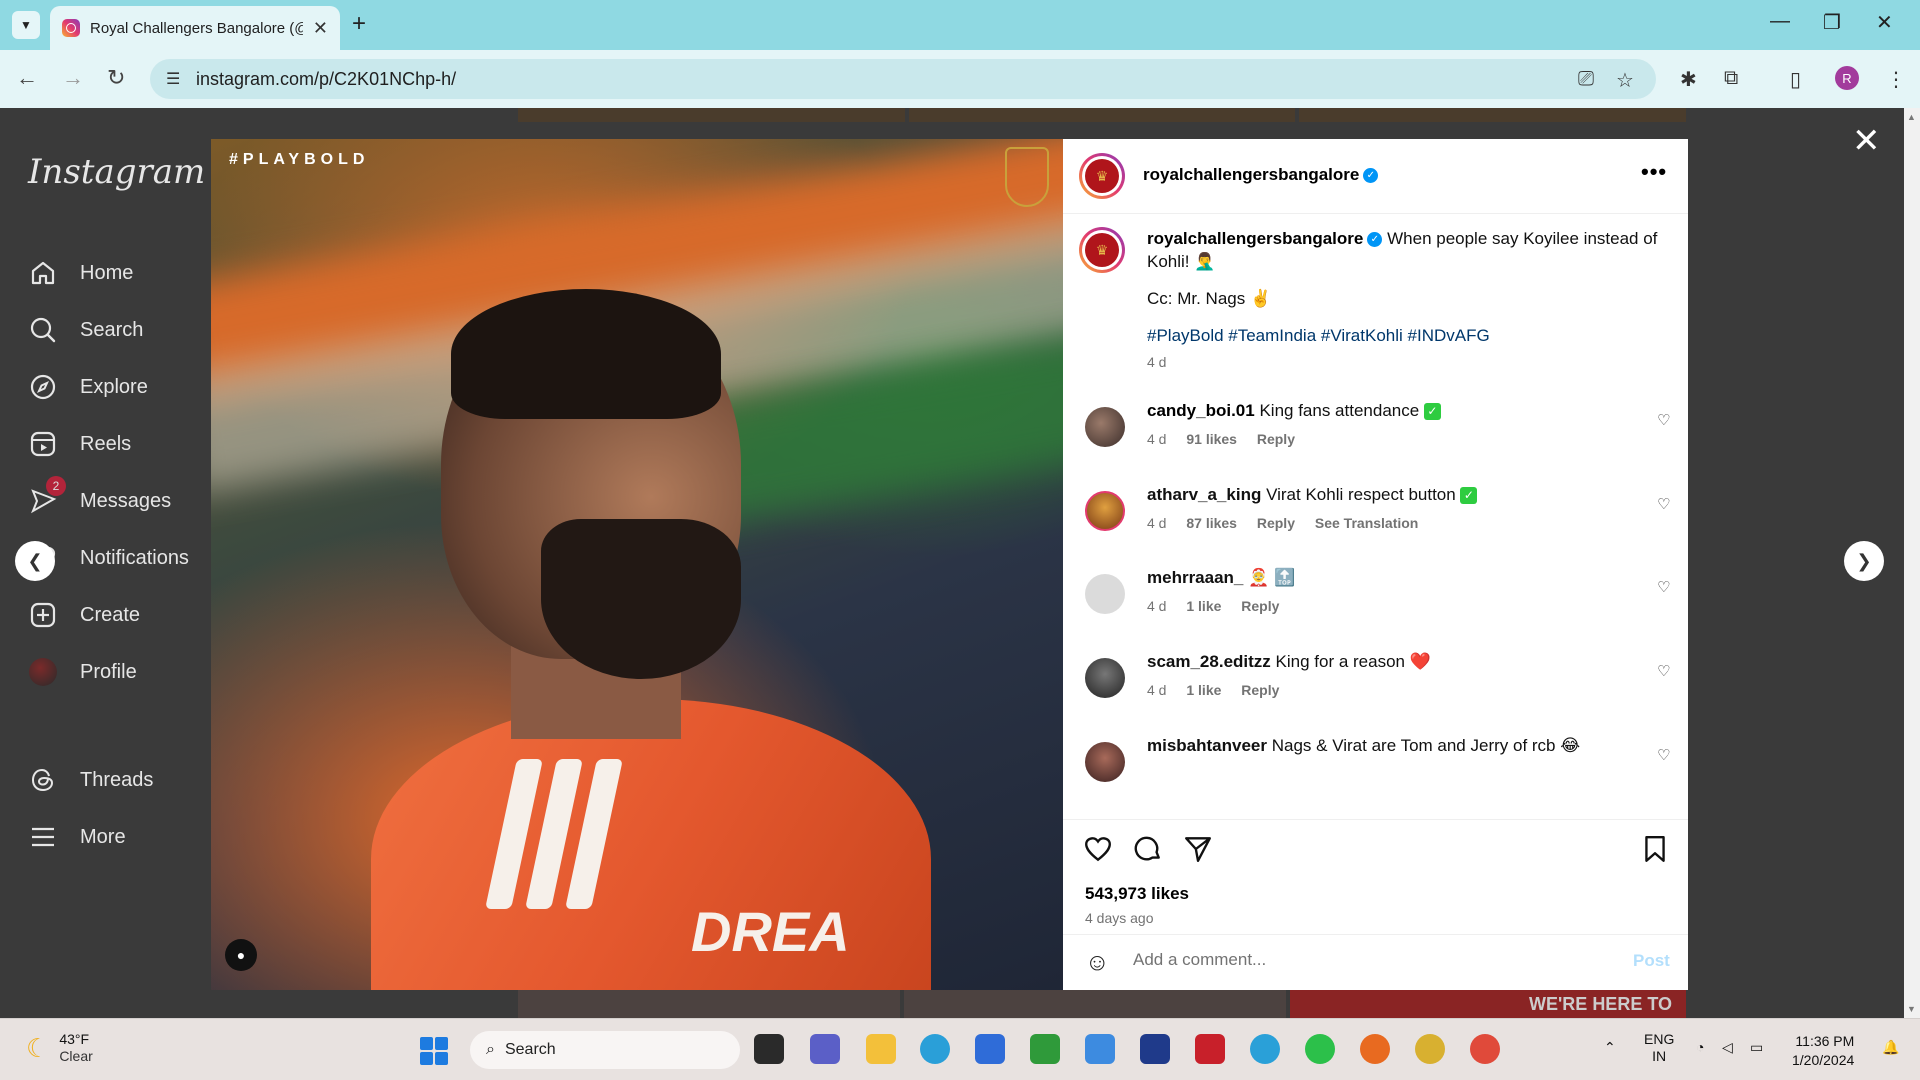 The width and height of the screenshot is (1920, 1080). Describe the element at coordinates (1251, 174) in the screenshot. I see `author-username: royalchallengersbangalore` at that location.